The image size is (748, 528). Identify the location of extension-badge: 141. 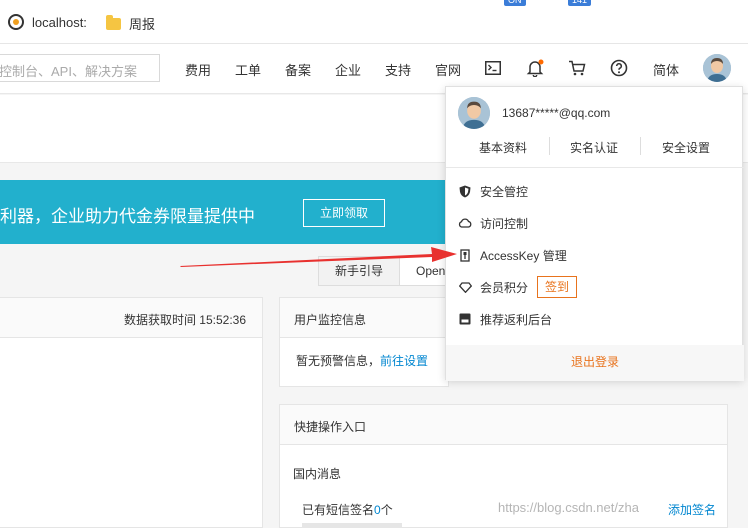
(580, 3).